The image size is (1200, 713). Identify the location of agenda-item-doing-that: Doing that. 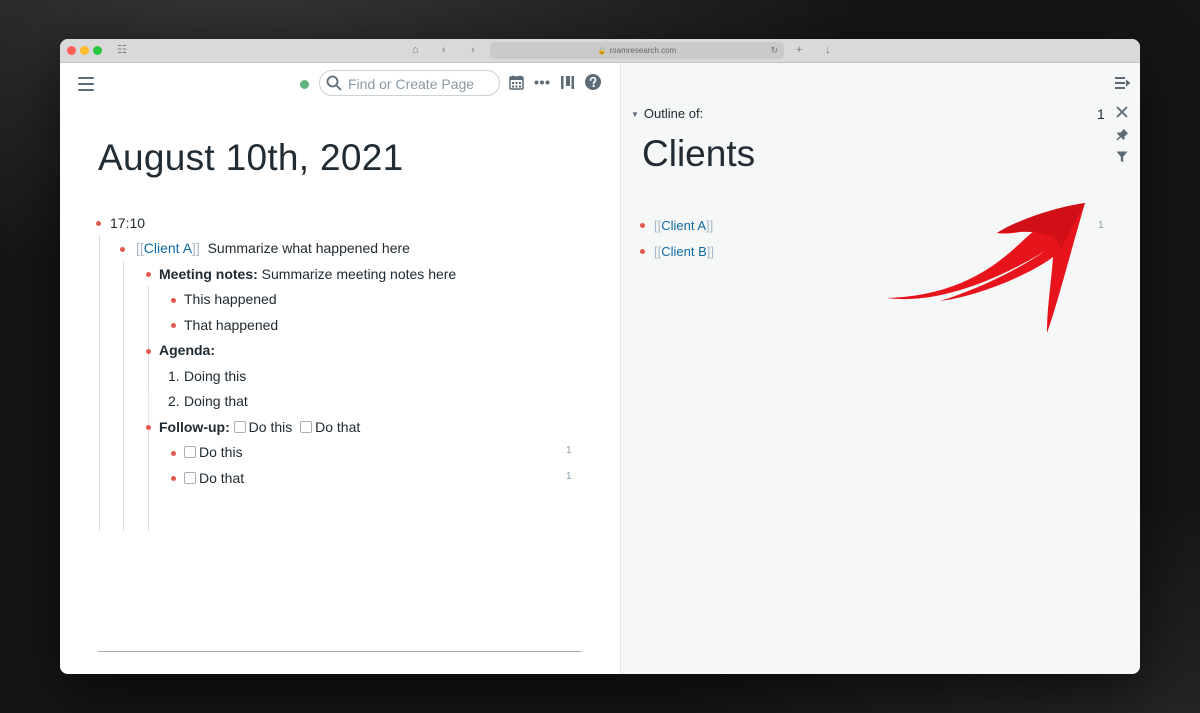
(216, 401).